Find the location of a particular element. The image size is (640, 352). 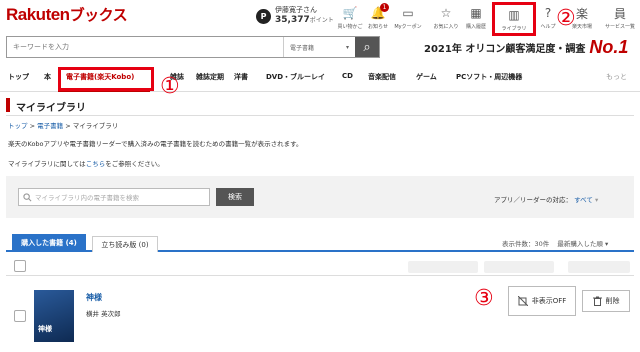

category-select: 電子書籍 ▾ is located at coordinates (319, 47).